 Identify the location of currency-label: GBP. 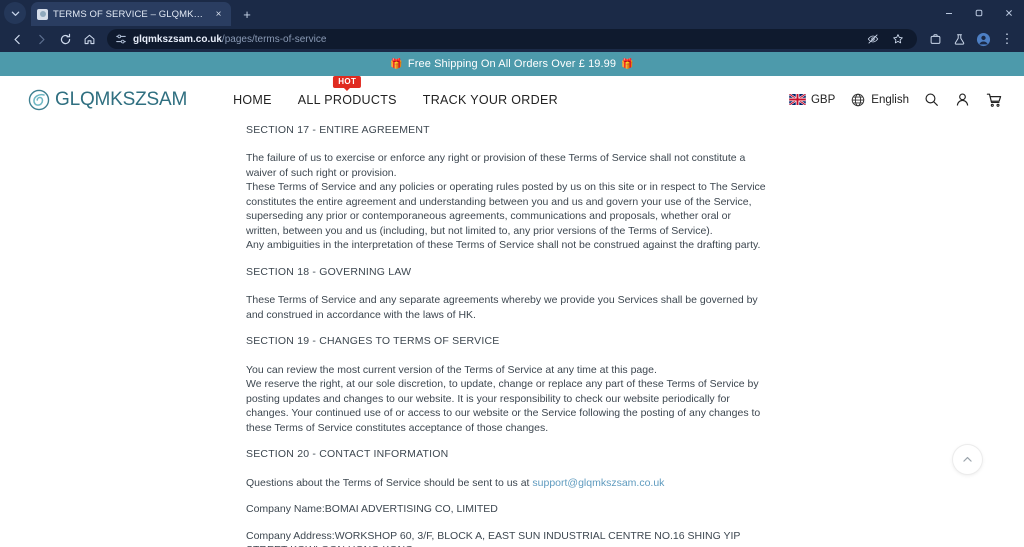
(823, 99).